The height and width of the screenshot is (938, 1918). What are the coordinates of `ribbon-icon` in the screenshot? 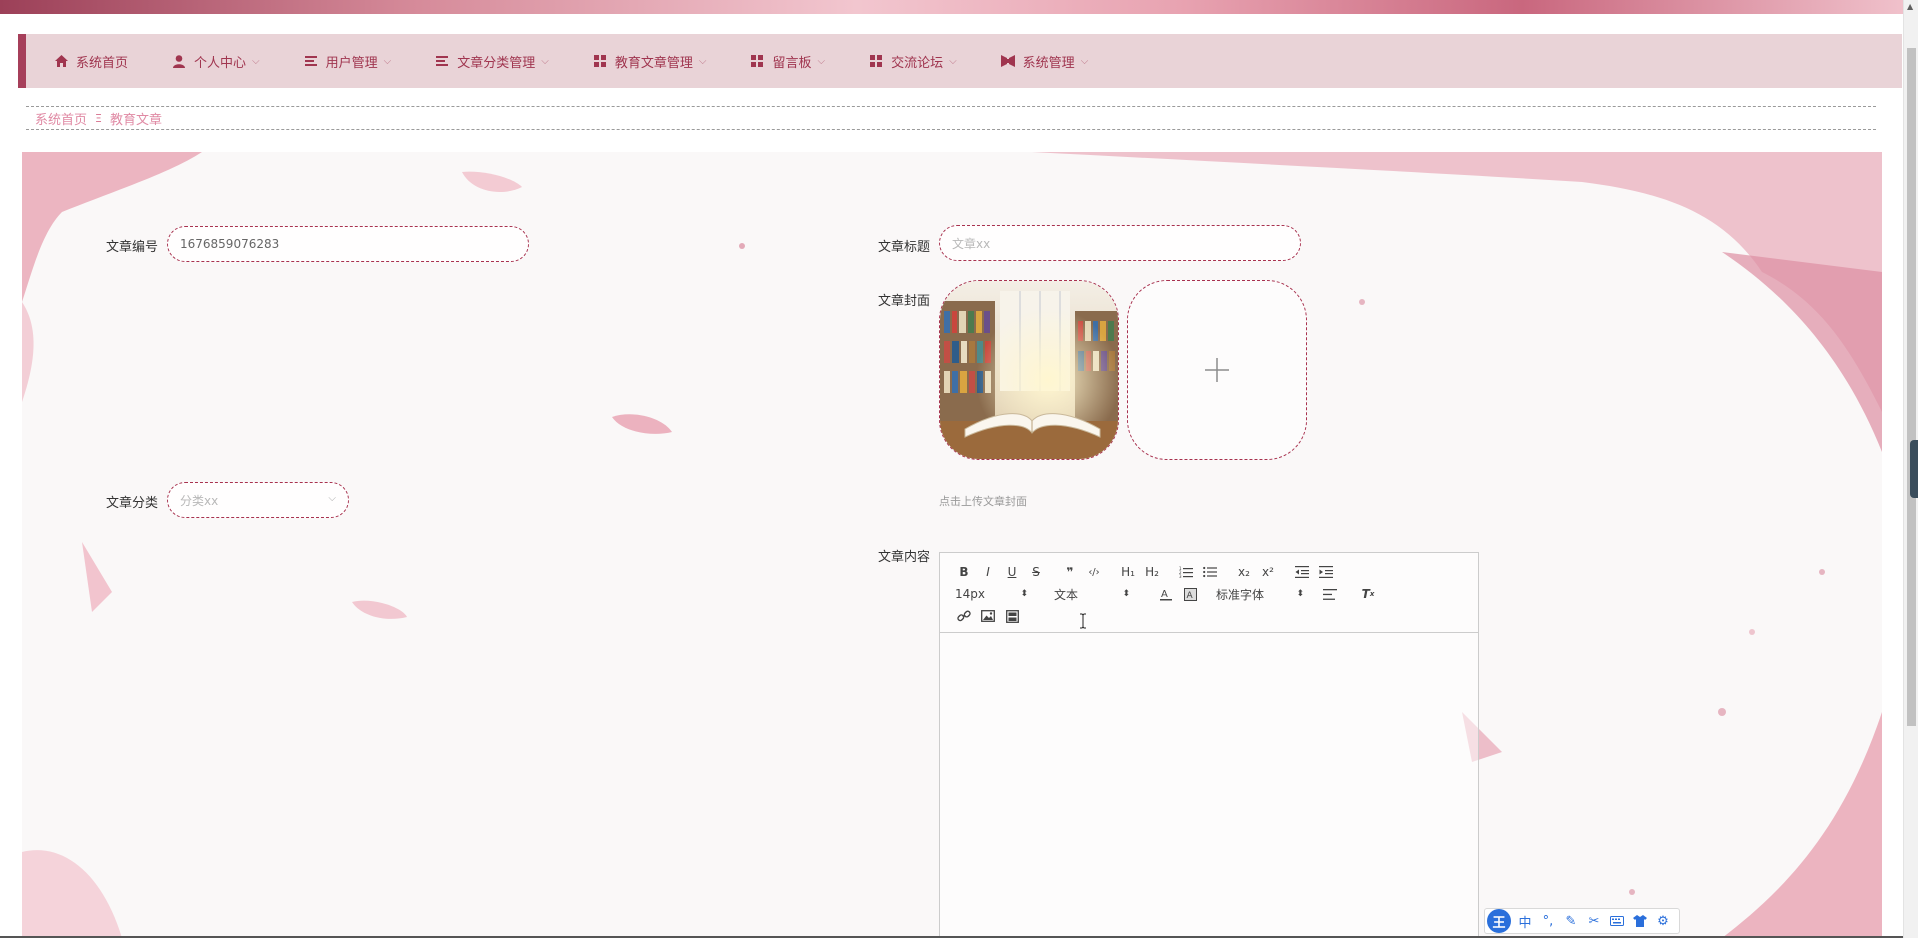 It's located at (1007, 61).